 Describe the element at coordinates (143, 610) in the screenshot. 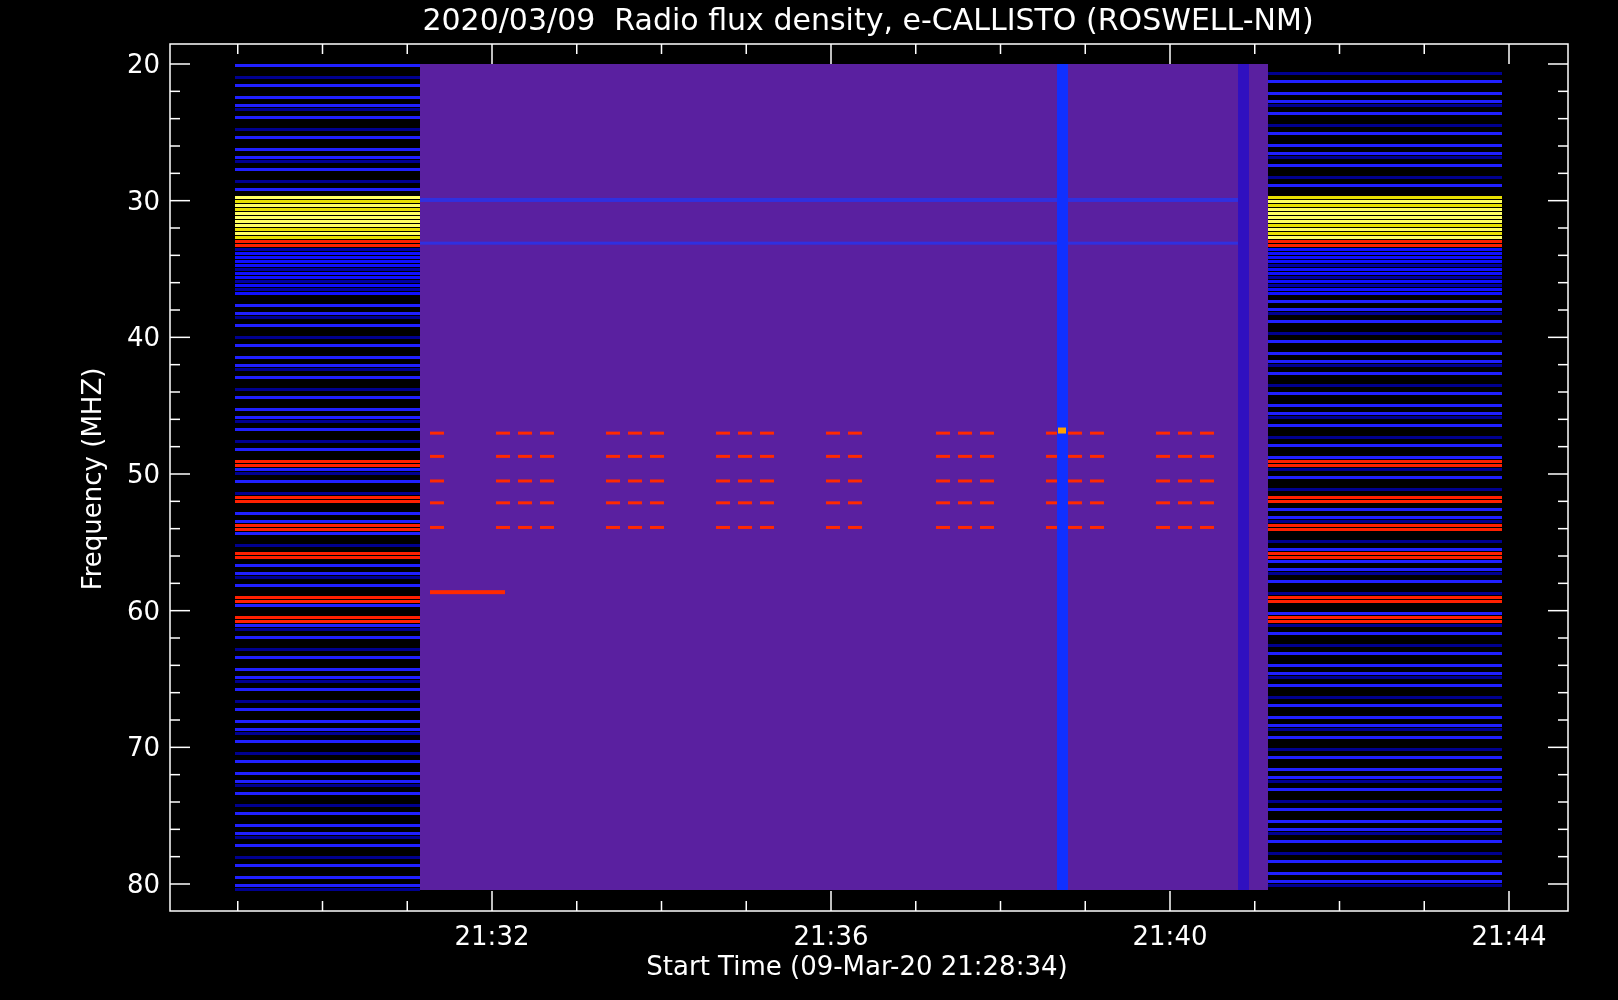

I see `tick-label: 60` at that location.